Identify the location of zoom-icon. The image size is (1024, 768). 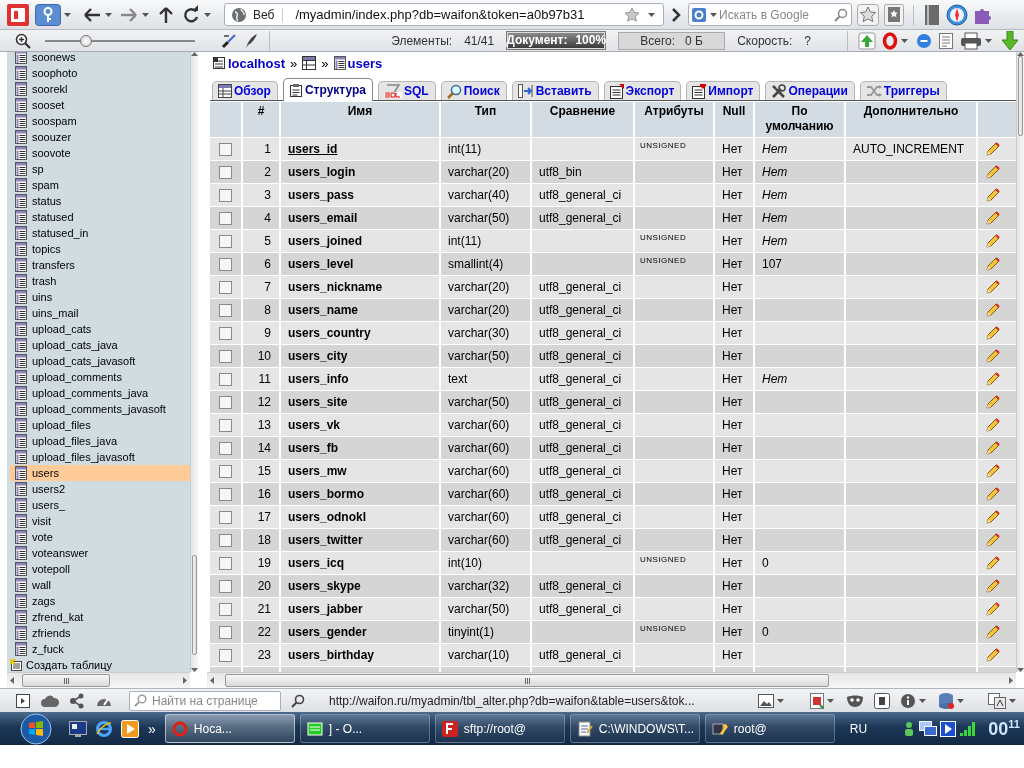
(23, 40).